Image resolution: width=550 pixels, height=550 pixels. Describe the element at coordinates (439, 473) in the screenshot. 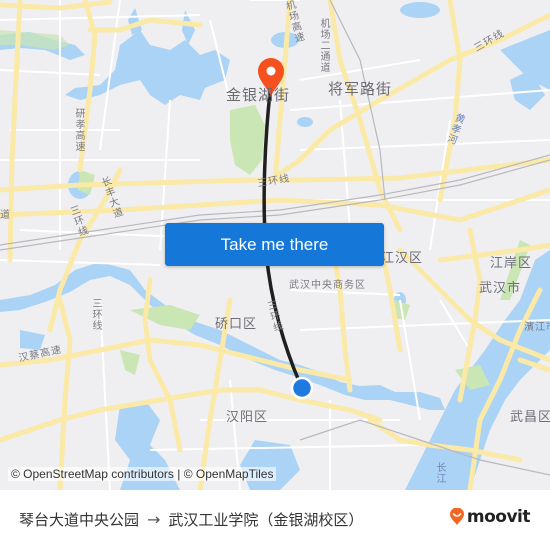

I see `label-changjiang: 长江` at that location.